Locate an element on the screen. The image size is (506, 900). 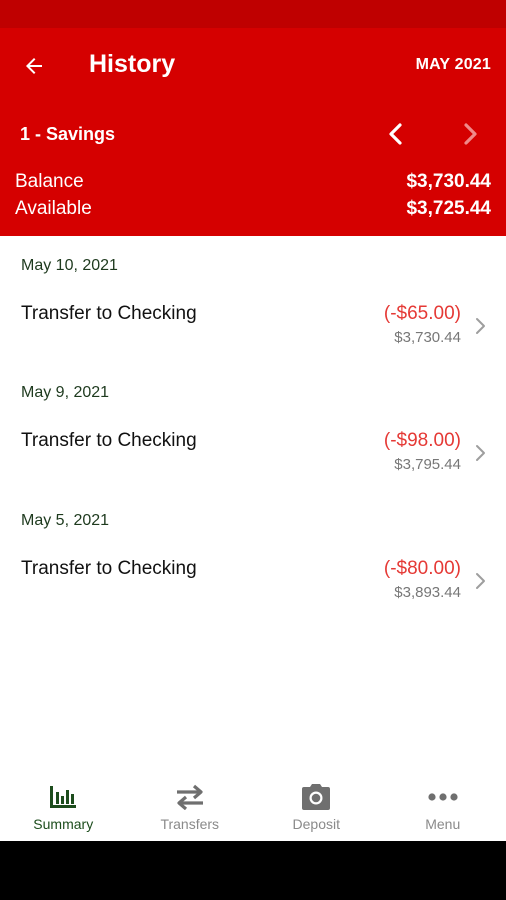
month-selector: MAY 2021 is located at coordinates (453, 65).